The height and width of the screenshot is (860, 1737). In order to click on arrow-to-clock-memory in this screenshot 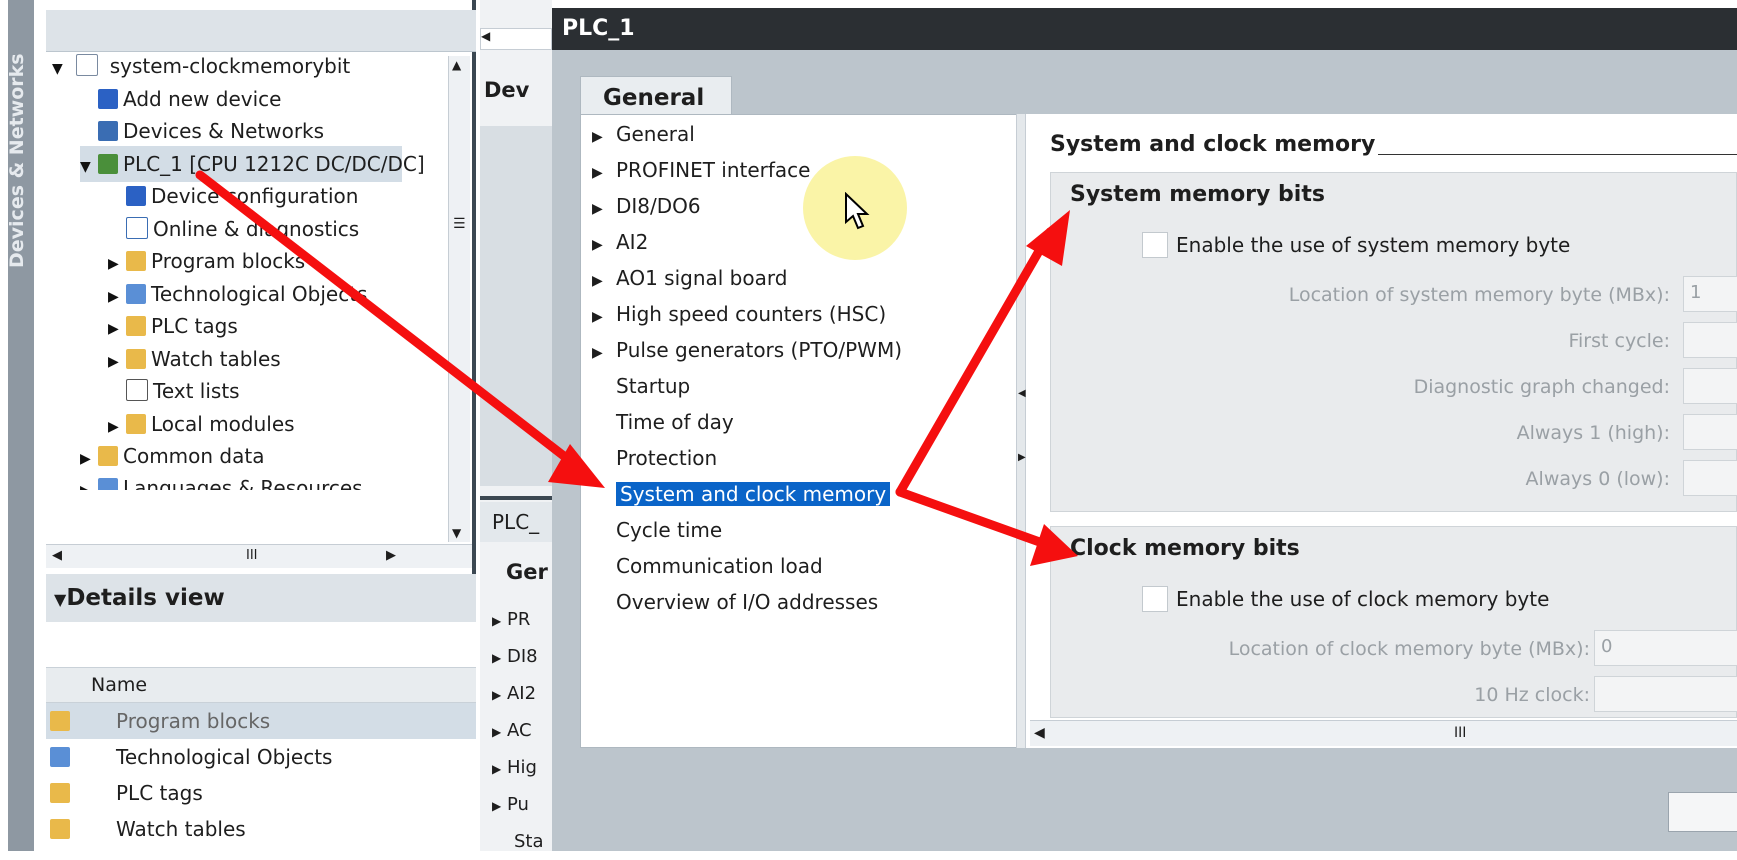, I will do `click(974, 518)`.